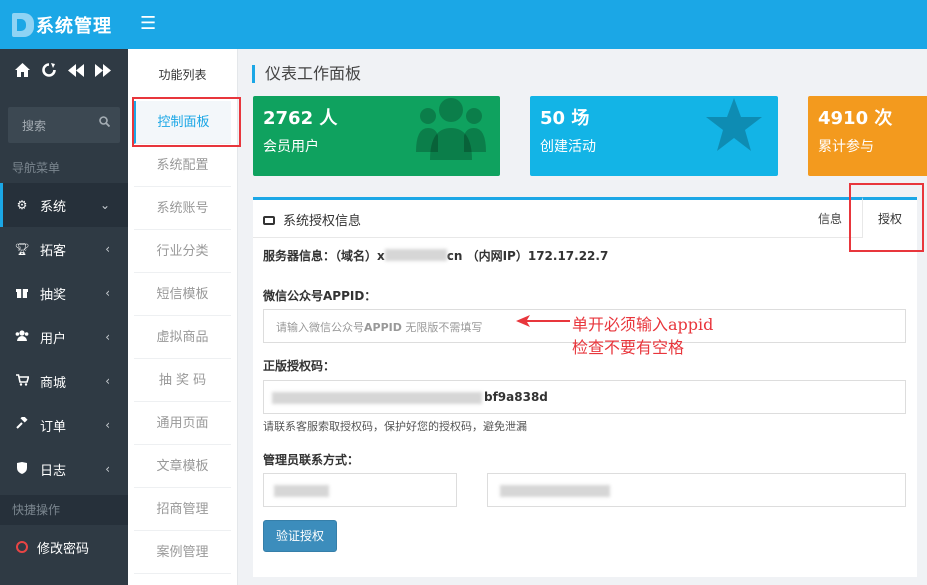 This screenshot has height=585, width=927. Describe the element at coordinates (22, 469) in the screenshot. I see `shield-icon` at that location.